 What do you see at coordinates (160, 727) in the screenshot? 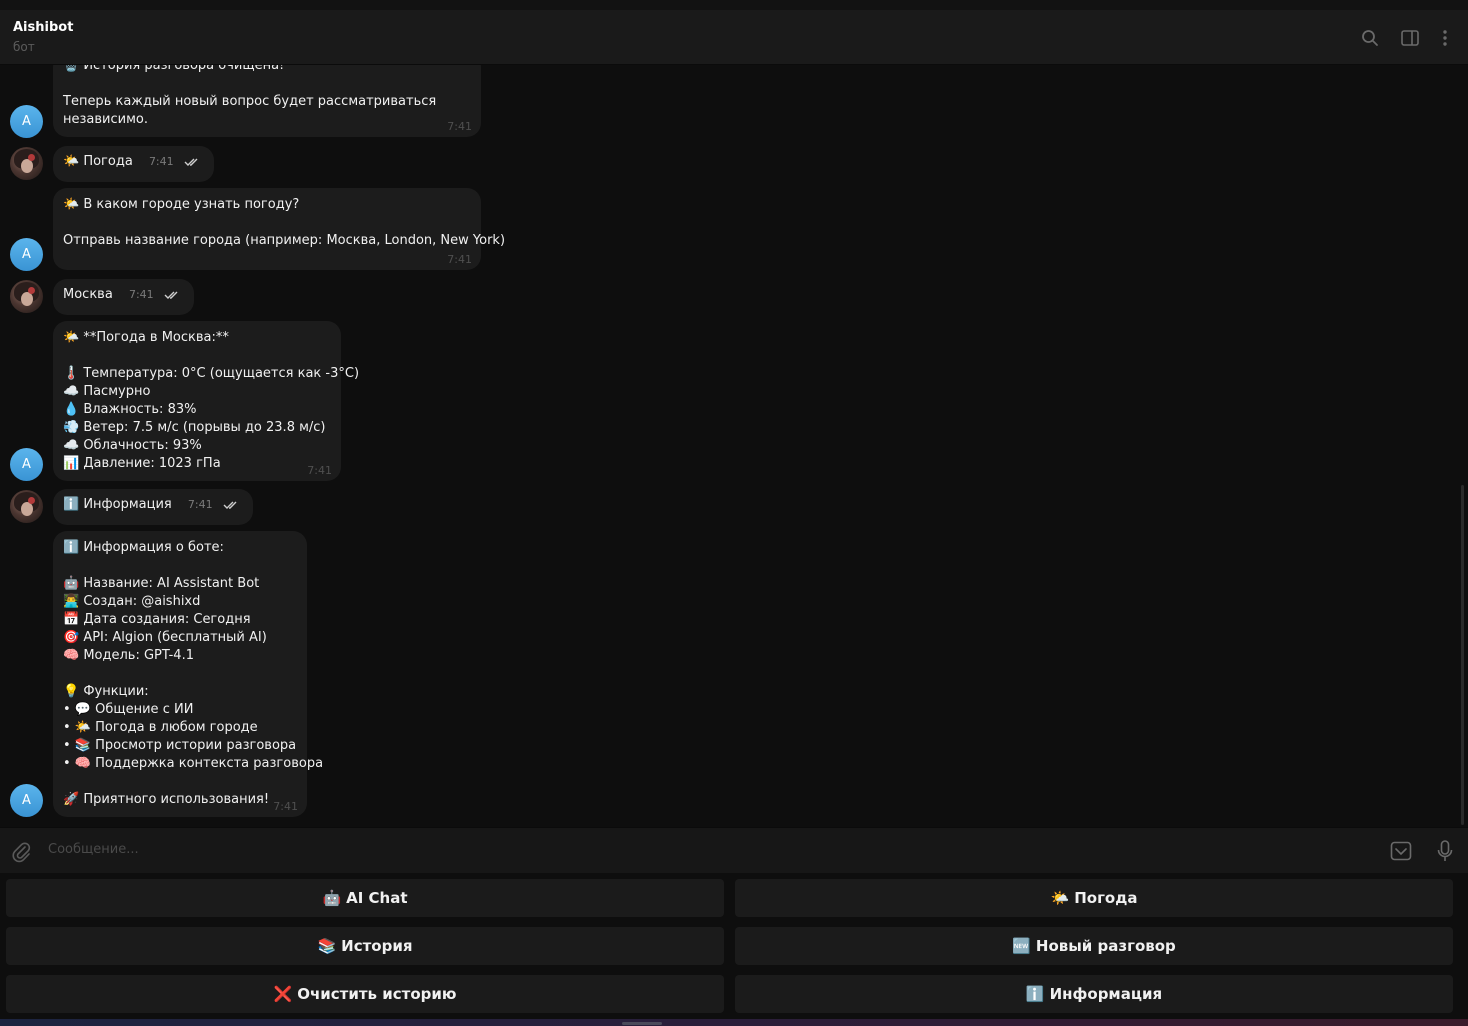
I see `message-line: • 🌤️ Погода в любом городе` at bounding box center [160, 727].